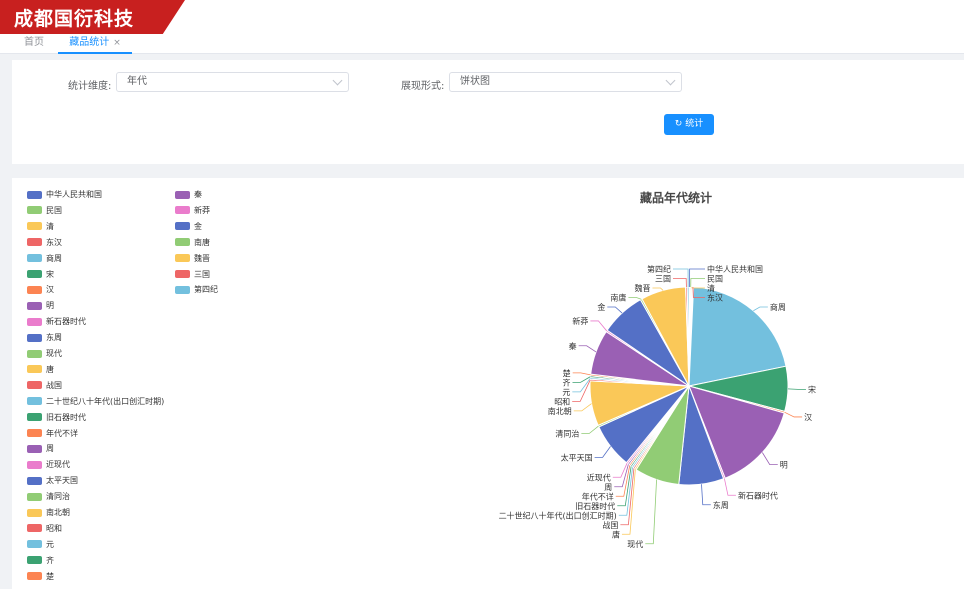 The width and height of the screenshot is (964, 589). I want to click on slice-label: 三国, so click(663, 279).